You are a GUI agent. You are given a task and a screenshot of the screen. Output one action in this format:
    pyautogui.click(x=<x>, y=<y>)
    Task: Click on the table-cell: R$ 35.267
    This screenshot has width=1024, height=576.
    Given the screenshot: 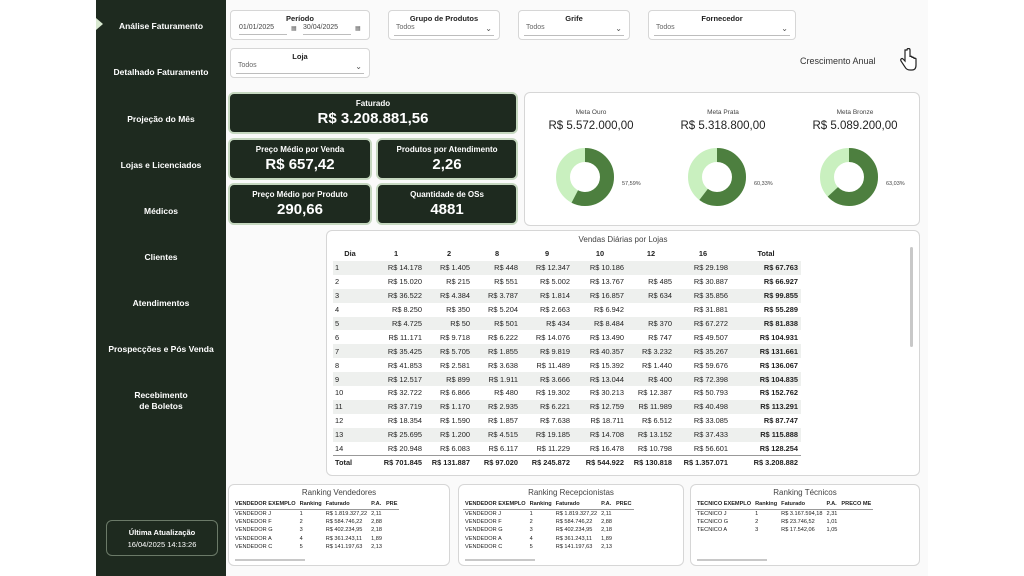 What is the action you would take?
    pyautogui.click(x=703, y=351)
    